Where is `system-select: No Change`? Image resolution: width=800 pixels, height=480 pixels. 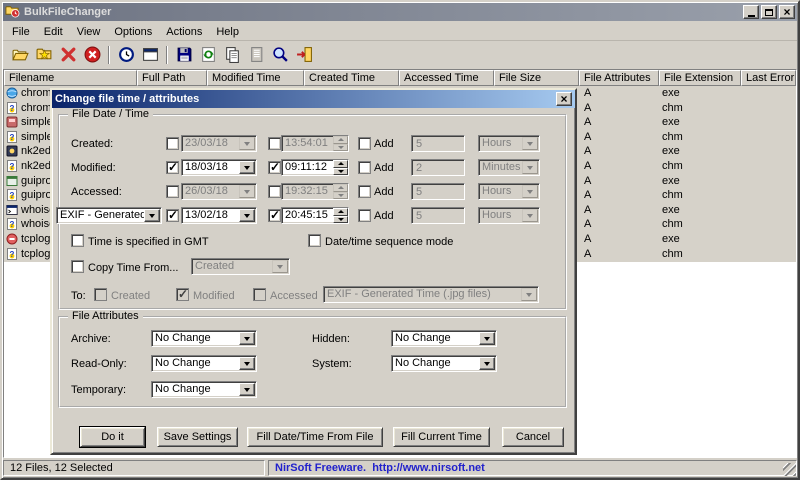
system-select: No Change is located at coordinates (444, 363).